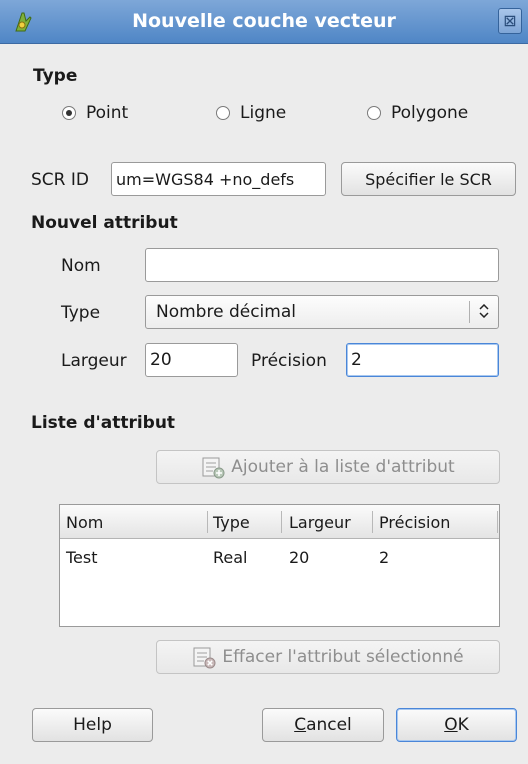 This screenshot has width=528, height=764. I want to click on add-to-attribute-list-button: Ajouter à la liste d'attribut, so click(328, 467).